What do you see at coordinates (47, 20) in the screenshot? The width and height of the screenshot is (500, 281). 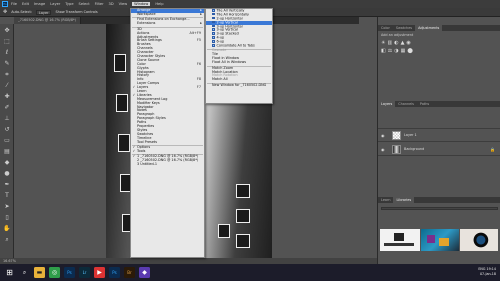 I see `document-tab: _7160502.DNG @ 16.7% (RGB/8*)` at bounding box center [47, 20].